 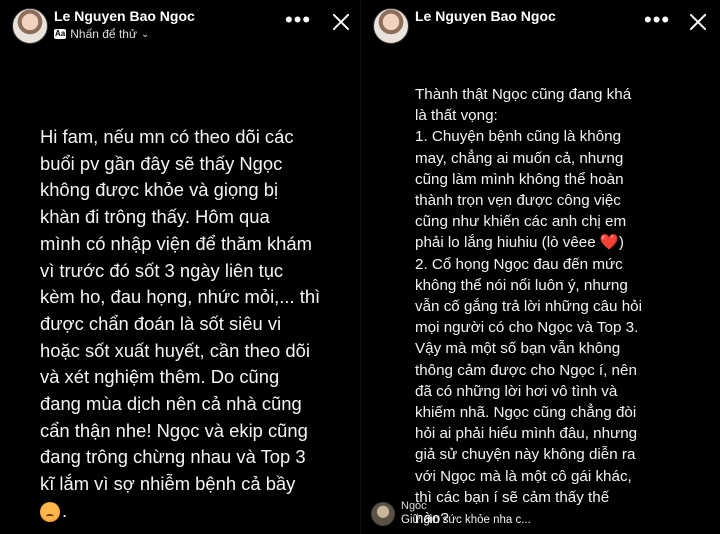 What do you see at coordinates (383, 514) in the screenshot?
I see `reply-avatar` at bounding box center [383, 514].